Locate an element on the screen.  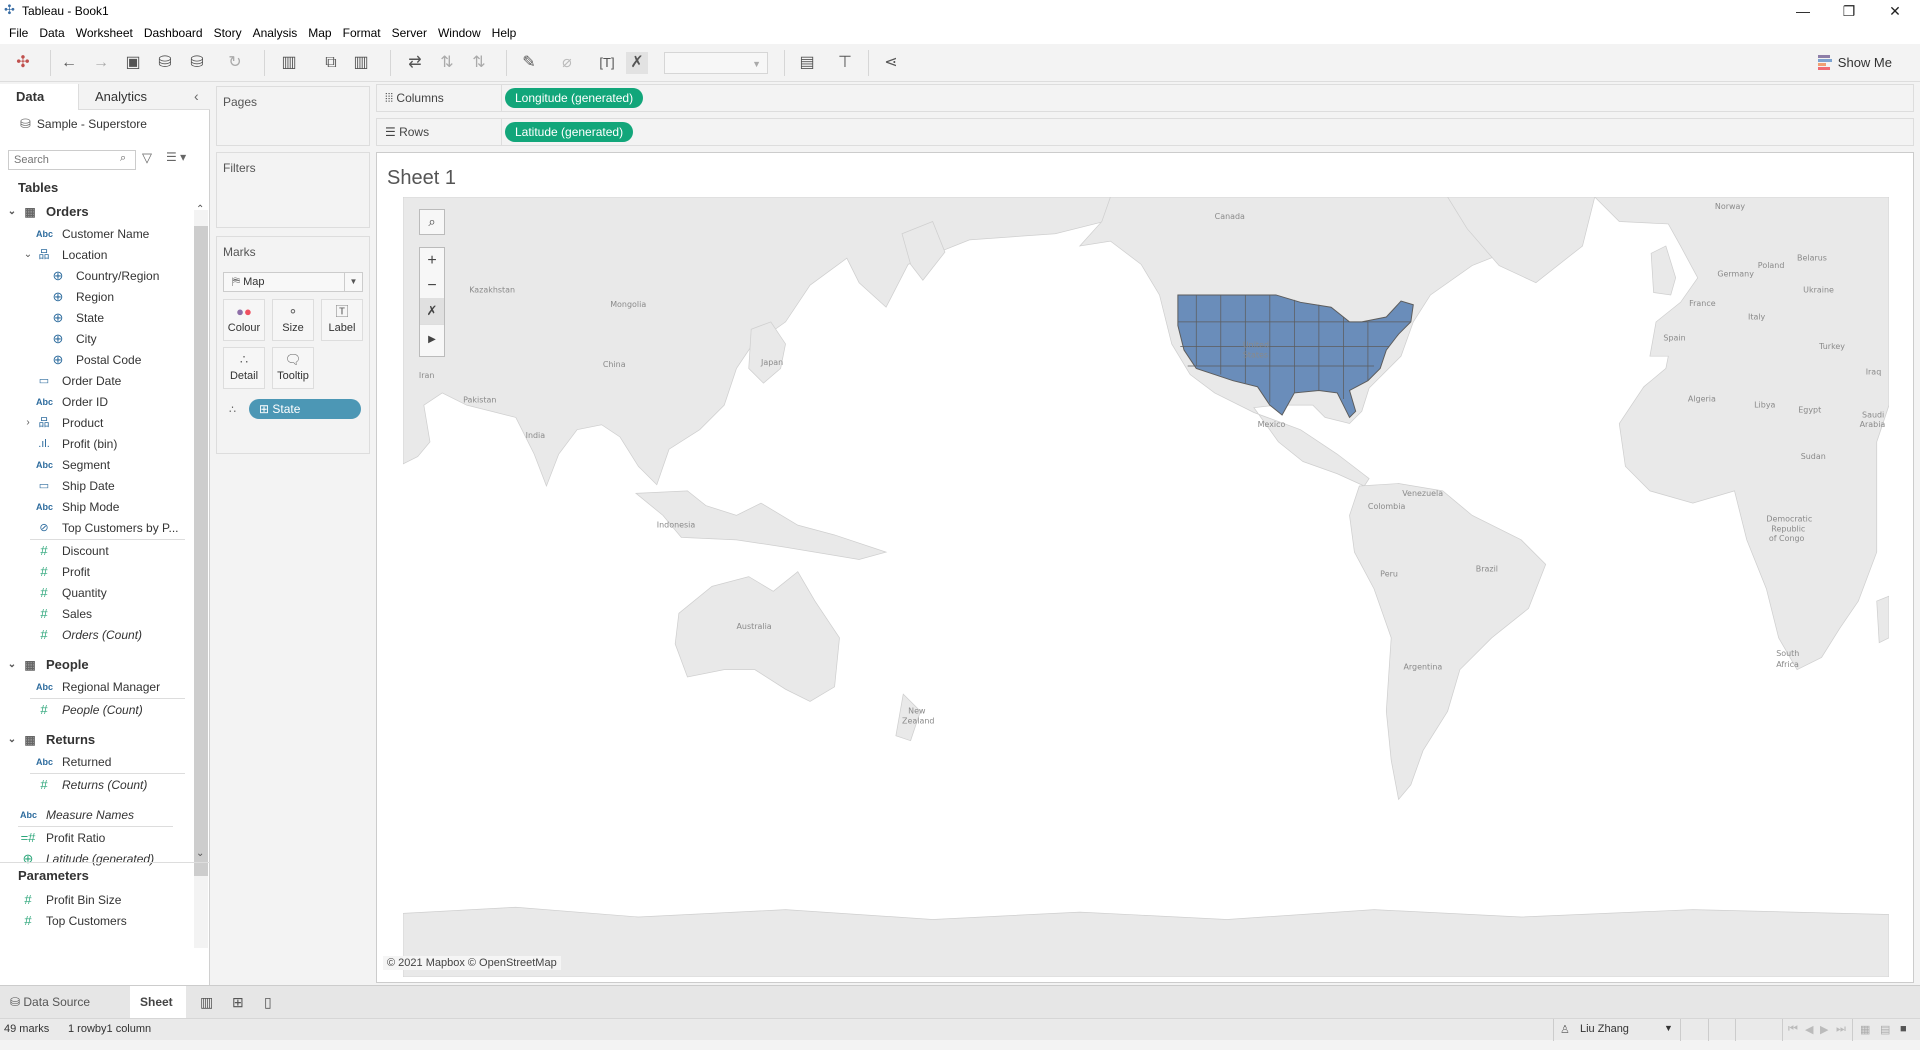
map-search-button: ⌕ is located at coordinates (432, 222).